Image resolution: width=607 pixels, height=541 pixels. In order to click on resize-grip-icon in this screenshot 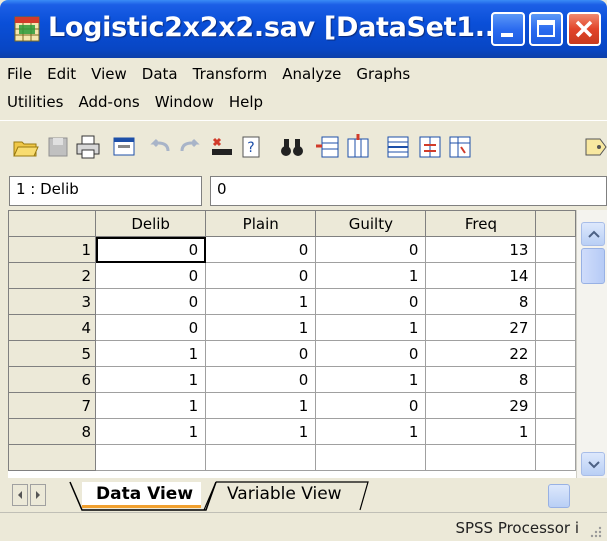, I will do `click(595, 531)`.